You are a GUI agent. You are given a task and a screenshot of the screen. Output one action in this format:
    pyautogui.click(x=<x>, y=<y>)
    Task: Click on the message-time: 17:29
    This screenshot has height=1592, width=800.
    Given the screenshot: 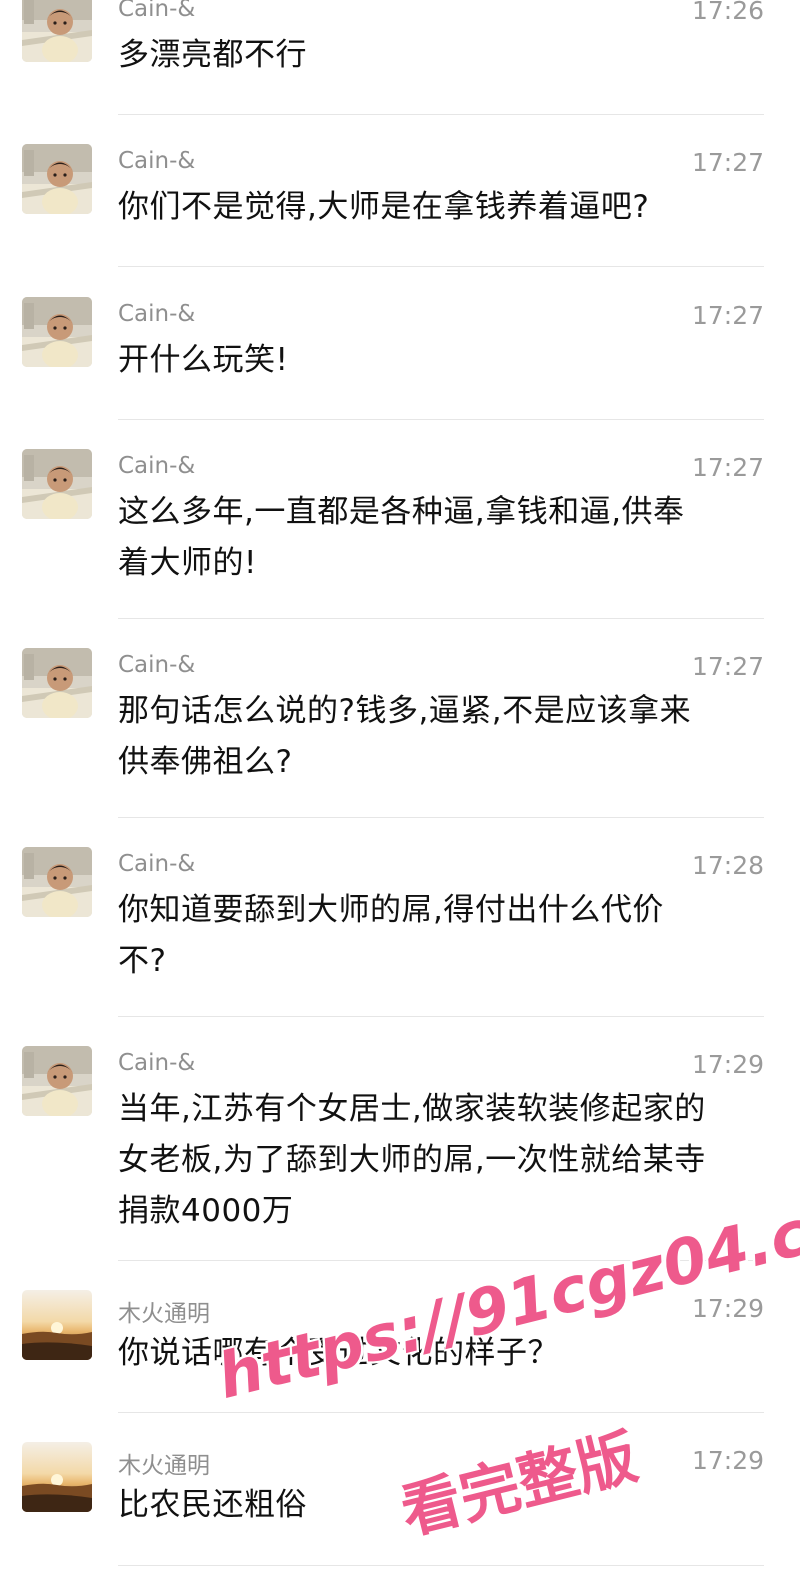 What is the action you would take?
    pyautogui.click(x=727, y=1064)
    